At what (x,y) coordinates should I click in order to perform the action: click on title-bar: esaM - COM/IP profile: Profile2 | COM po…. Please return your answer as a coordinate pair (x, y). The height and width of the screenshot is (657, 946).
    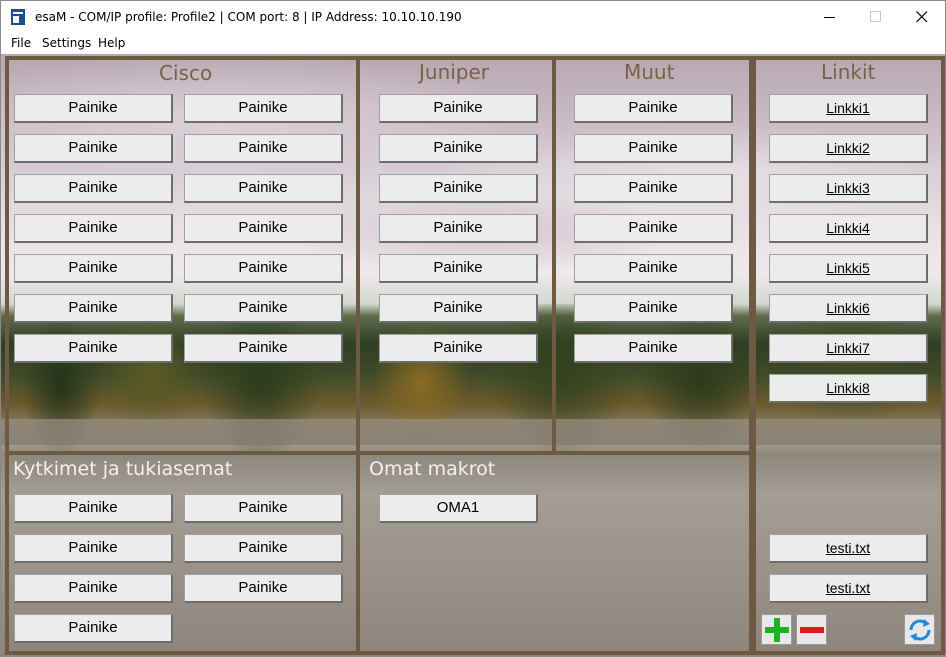
    Looking at the image, I should click on (473, 17).